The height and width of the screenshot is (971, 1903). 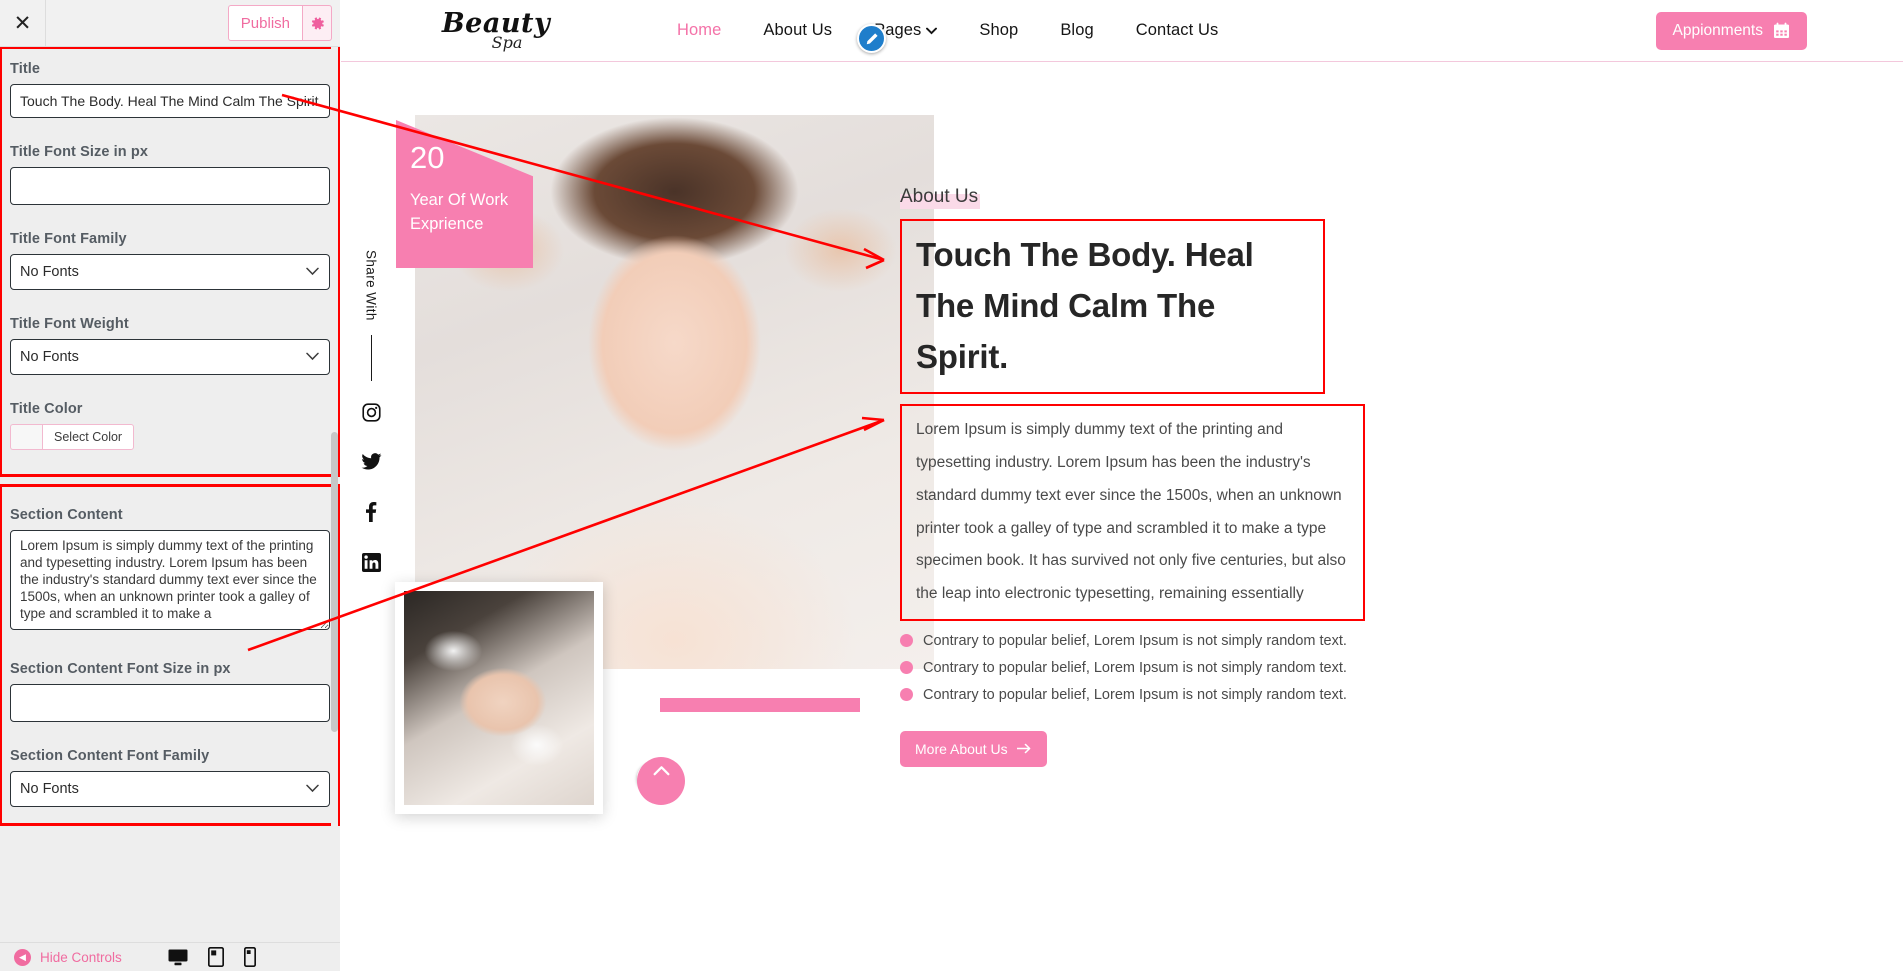 I want to click on field-title-font-weight: Title Font Weight, so click(x=170, y=345).